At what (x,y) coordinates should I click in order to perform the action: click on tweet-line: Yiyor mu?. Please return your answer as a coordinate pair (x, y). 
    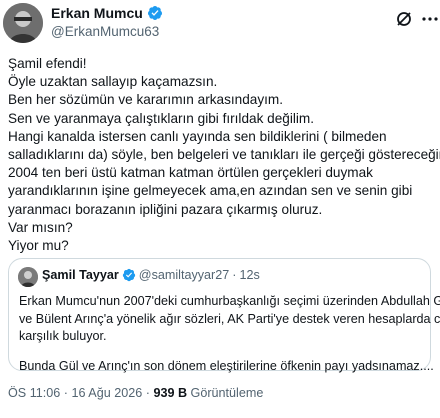
    Looking at the image, I should click on (38, 245).